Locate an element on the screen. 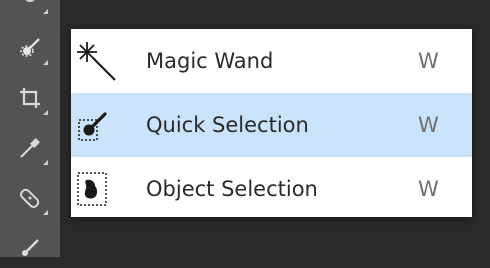 This screenshot has width=490, height=268. tools-panel is located at coordinates (30, 128).